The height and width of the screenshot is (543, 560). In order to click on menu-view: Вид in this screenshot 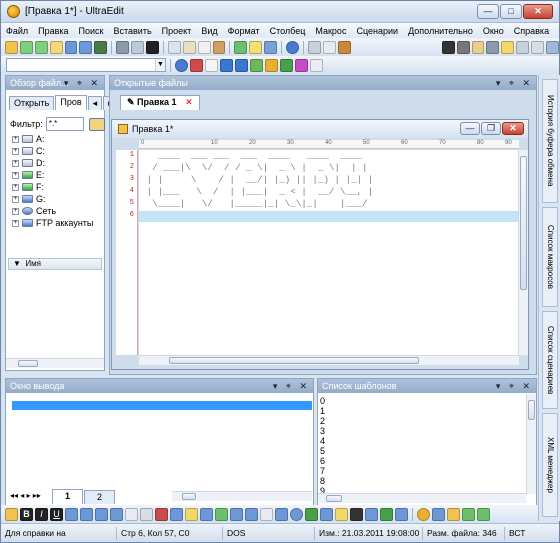, I will do `click(209, 31)`.